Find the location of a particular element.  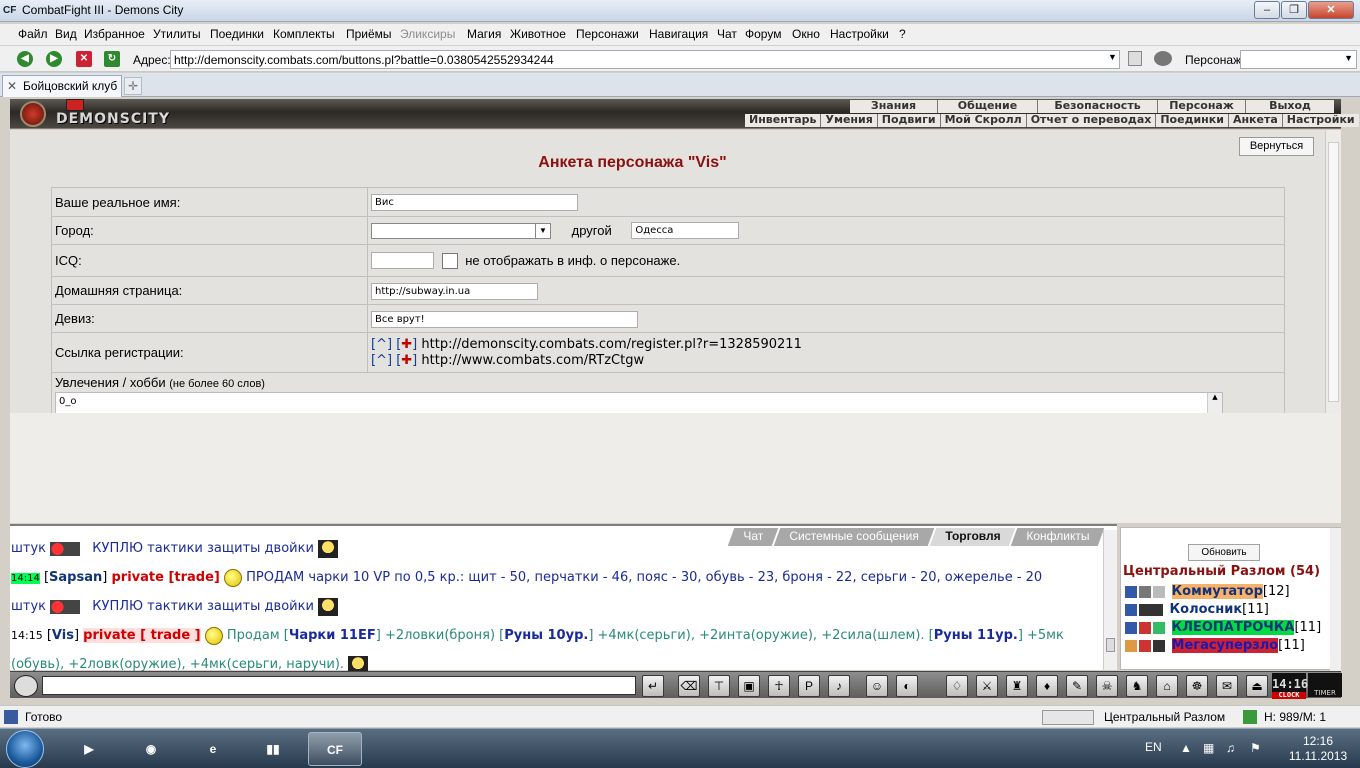

armor-icon: ♞ is located at coordinates (1137, 686).